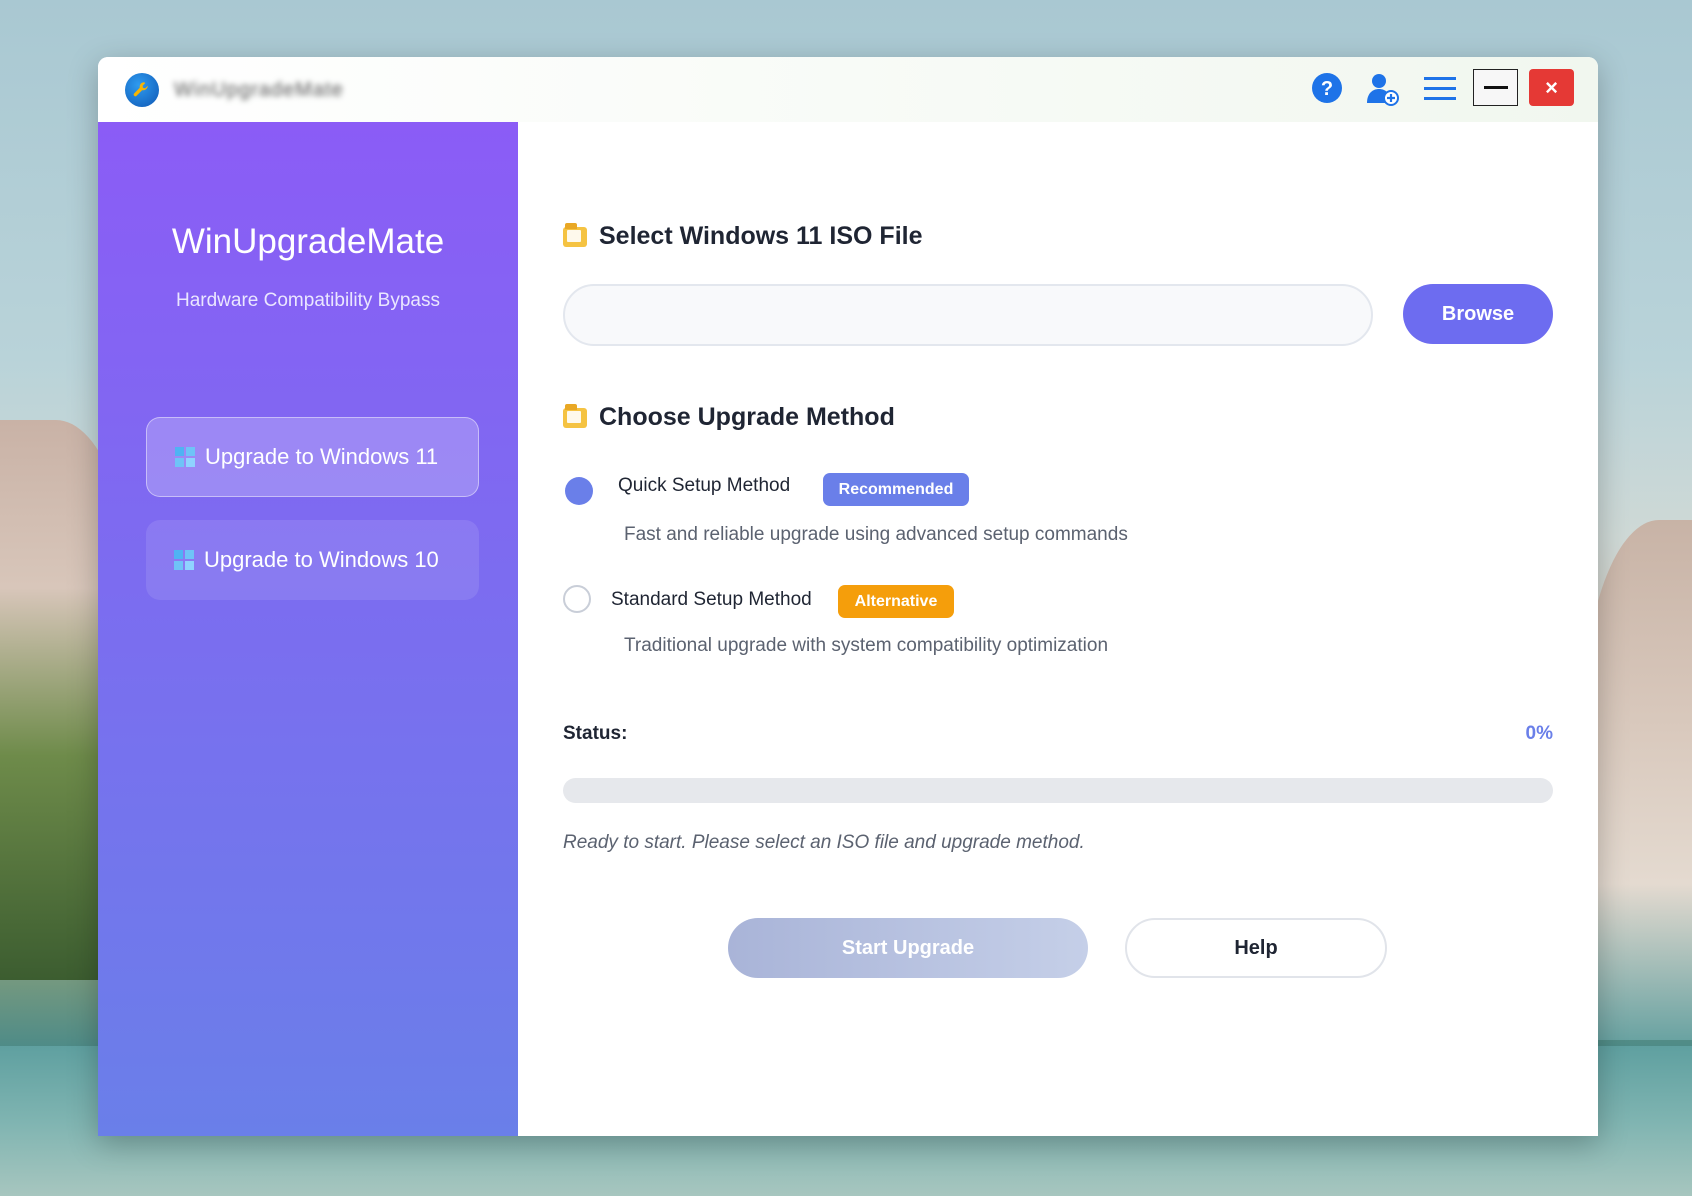  Describe the element at coordinates (142, 90) in the screenshot. I see `app-logo-icon` at that location.